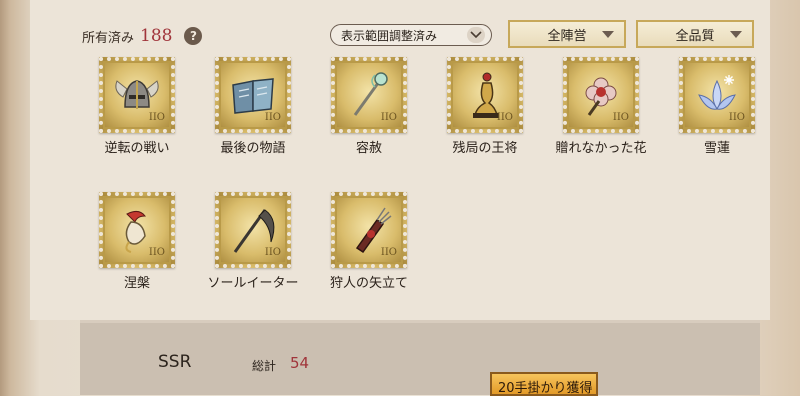 The height and width of the screenshot is (396, 800). I want to click on item-label: 残局の王将, so click(485, 148).